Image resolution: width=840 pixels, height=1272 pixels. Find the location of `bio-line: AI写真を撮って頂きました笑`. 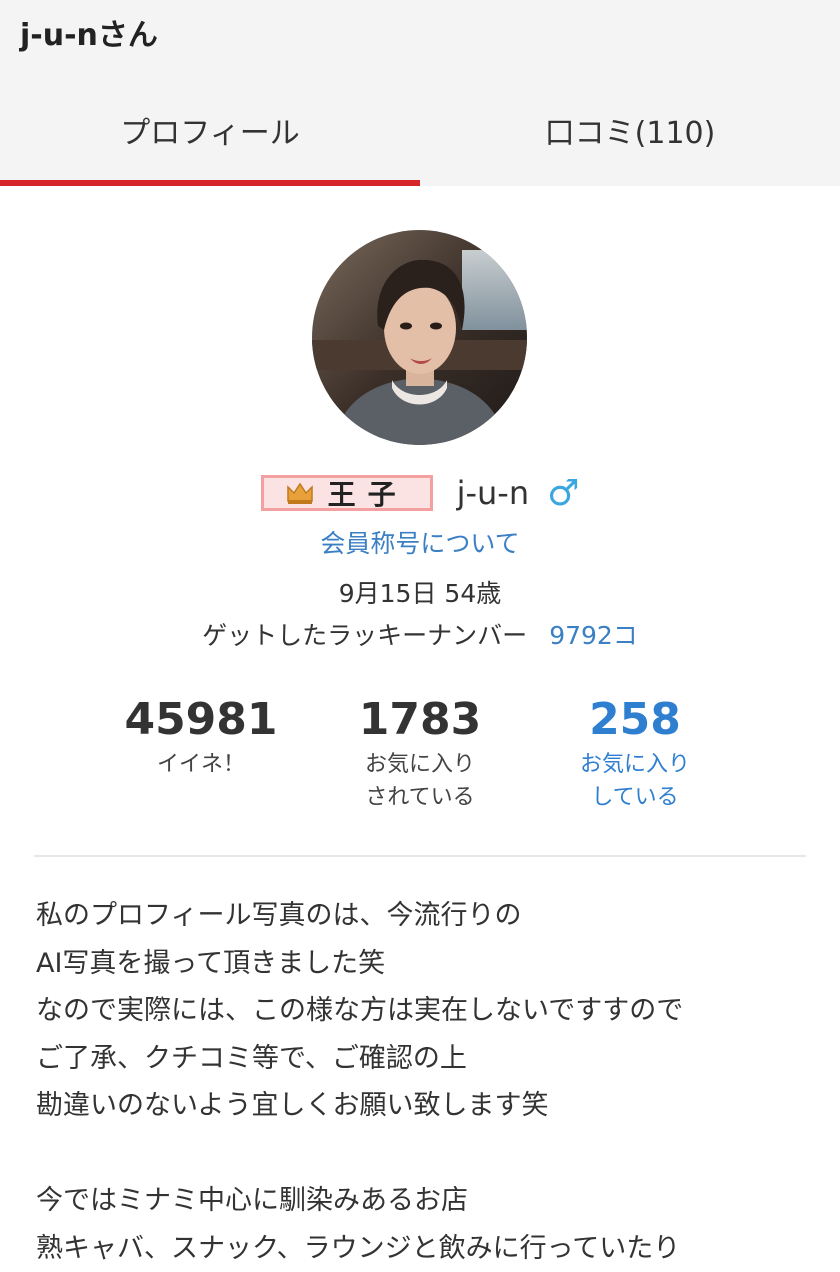

bio-line: AI写真を撮って頂きました笑 is located at coordinates (426, 964).